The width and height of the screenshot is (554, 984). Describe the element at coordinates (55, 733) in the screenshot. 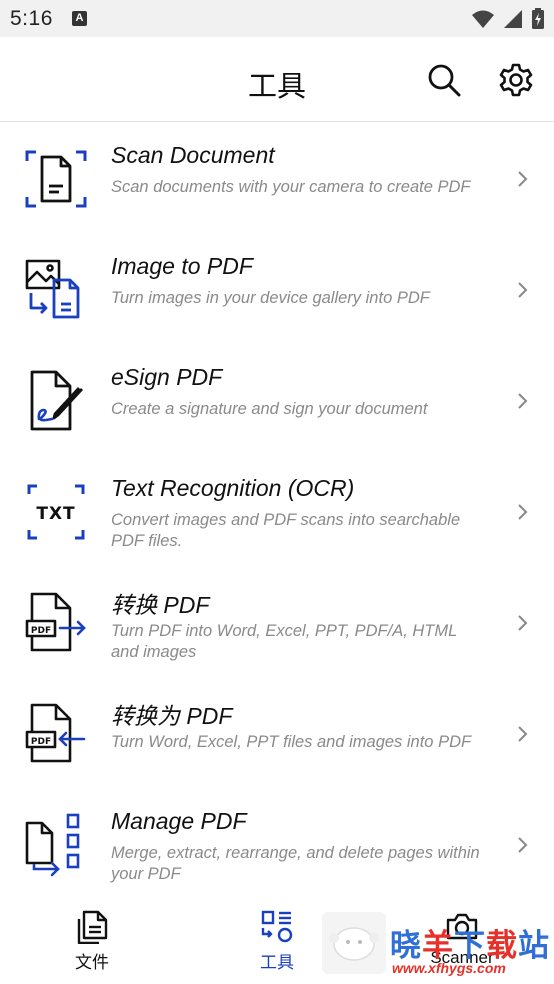

I see `convert-to-pdf-icon: PDF` at that location.